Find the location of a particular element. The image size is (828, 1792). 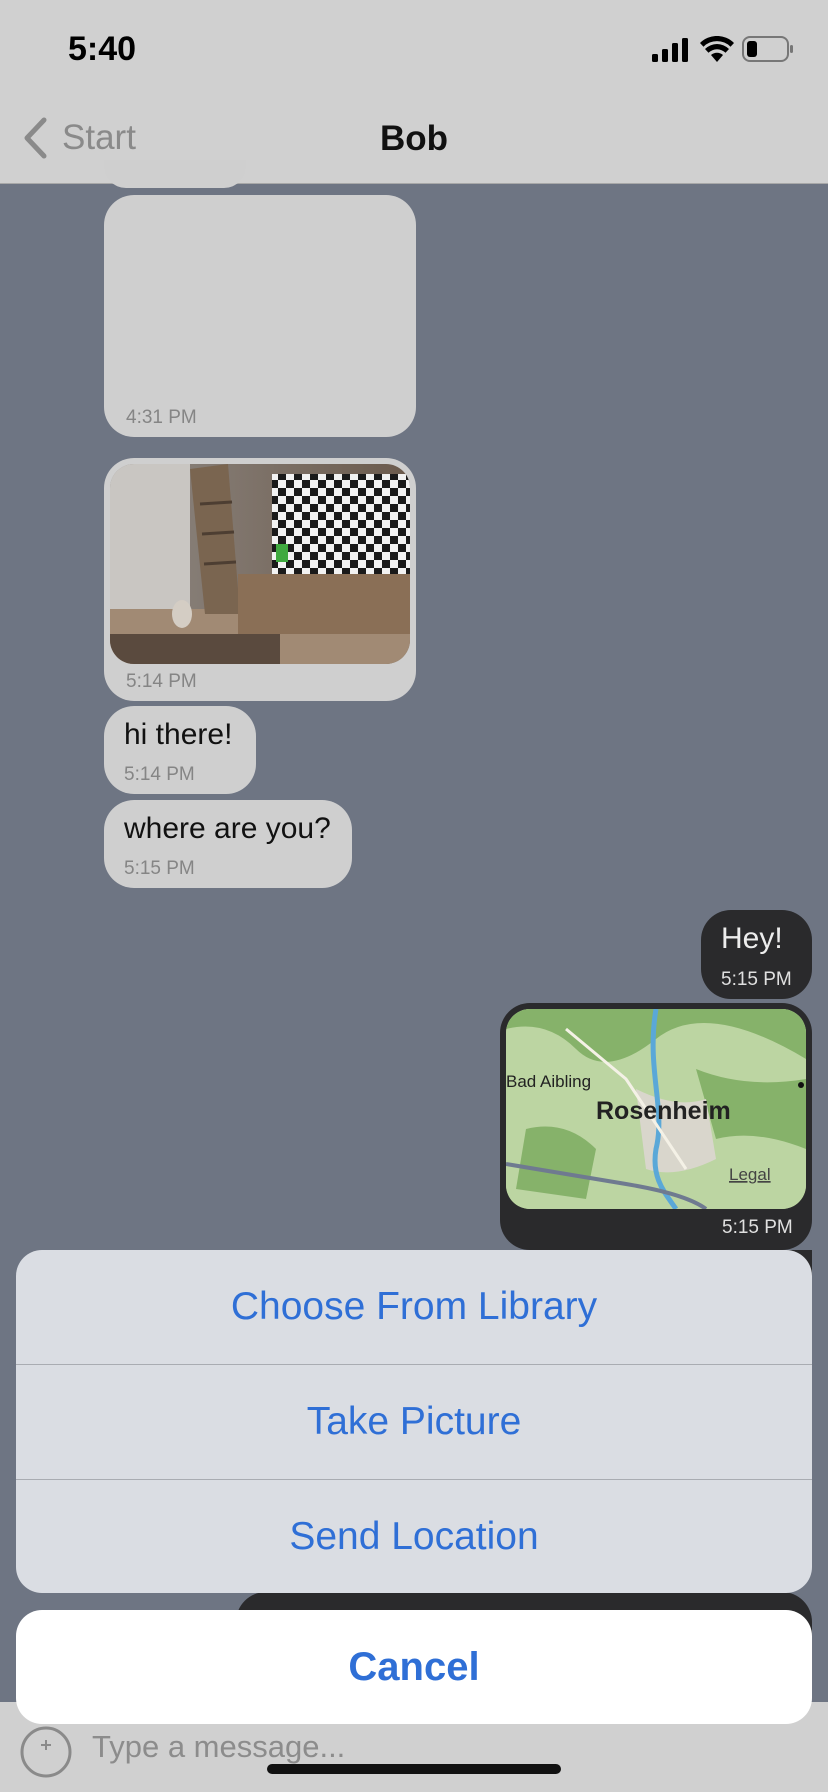

chat-title: Bob is located at coordinates (414, 138).